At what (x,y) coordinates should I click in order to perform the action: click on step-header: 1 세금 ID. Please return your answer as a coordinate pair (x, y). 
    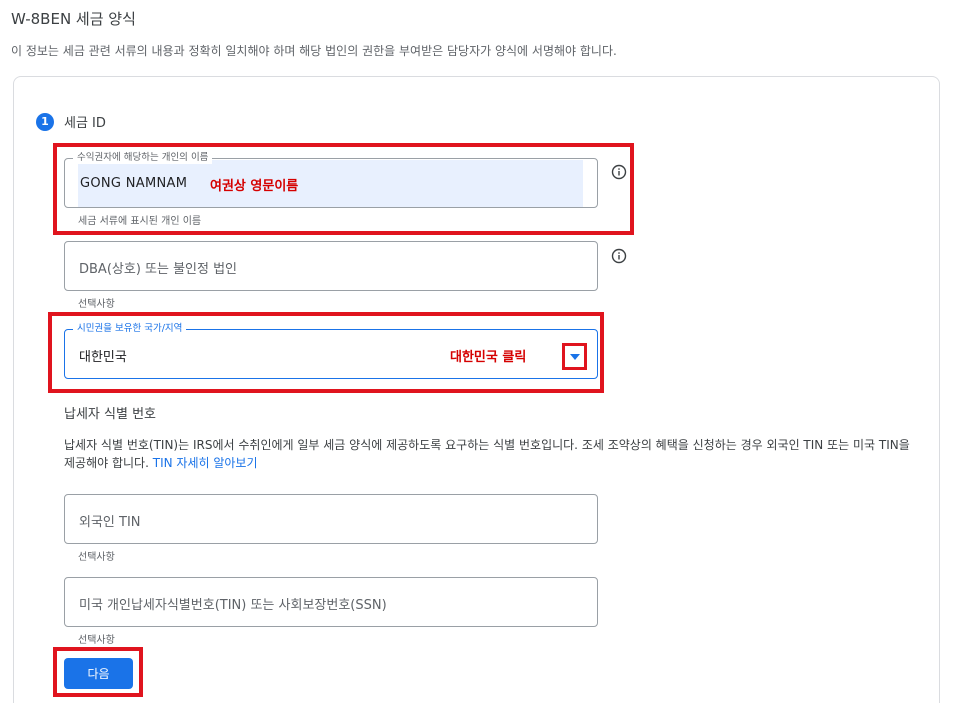
    Looking at the image, I should click on (71, 121).